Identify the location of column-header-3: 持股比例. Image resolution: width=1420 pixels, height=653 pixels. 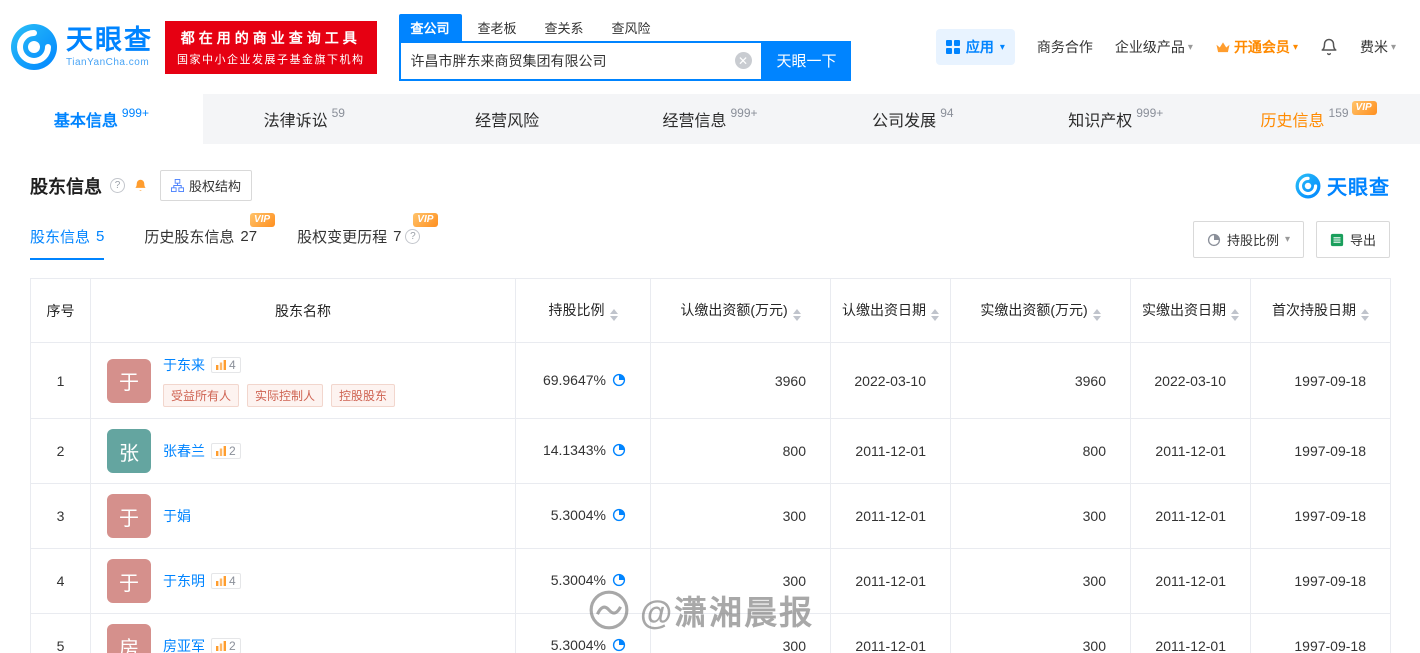
(583, 310).